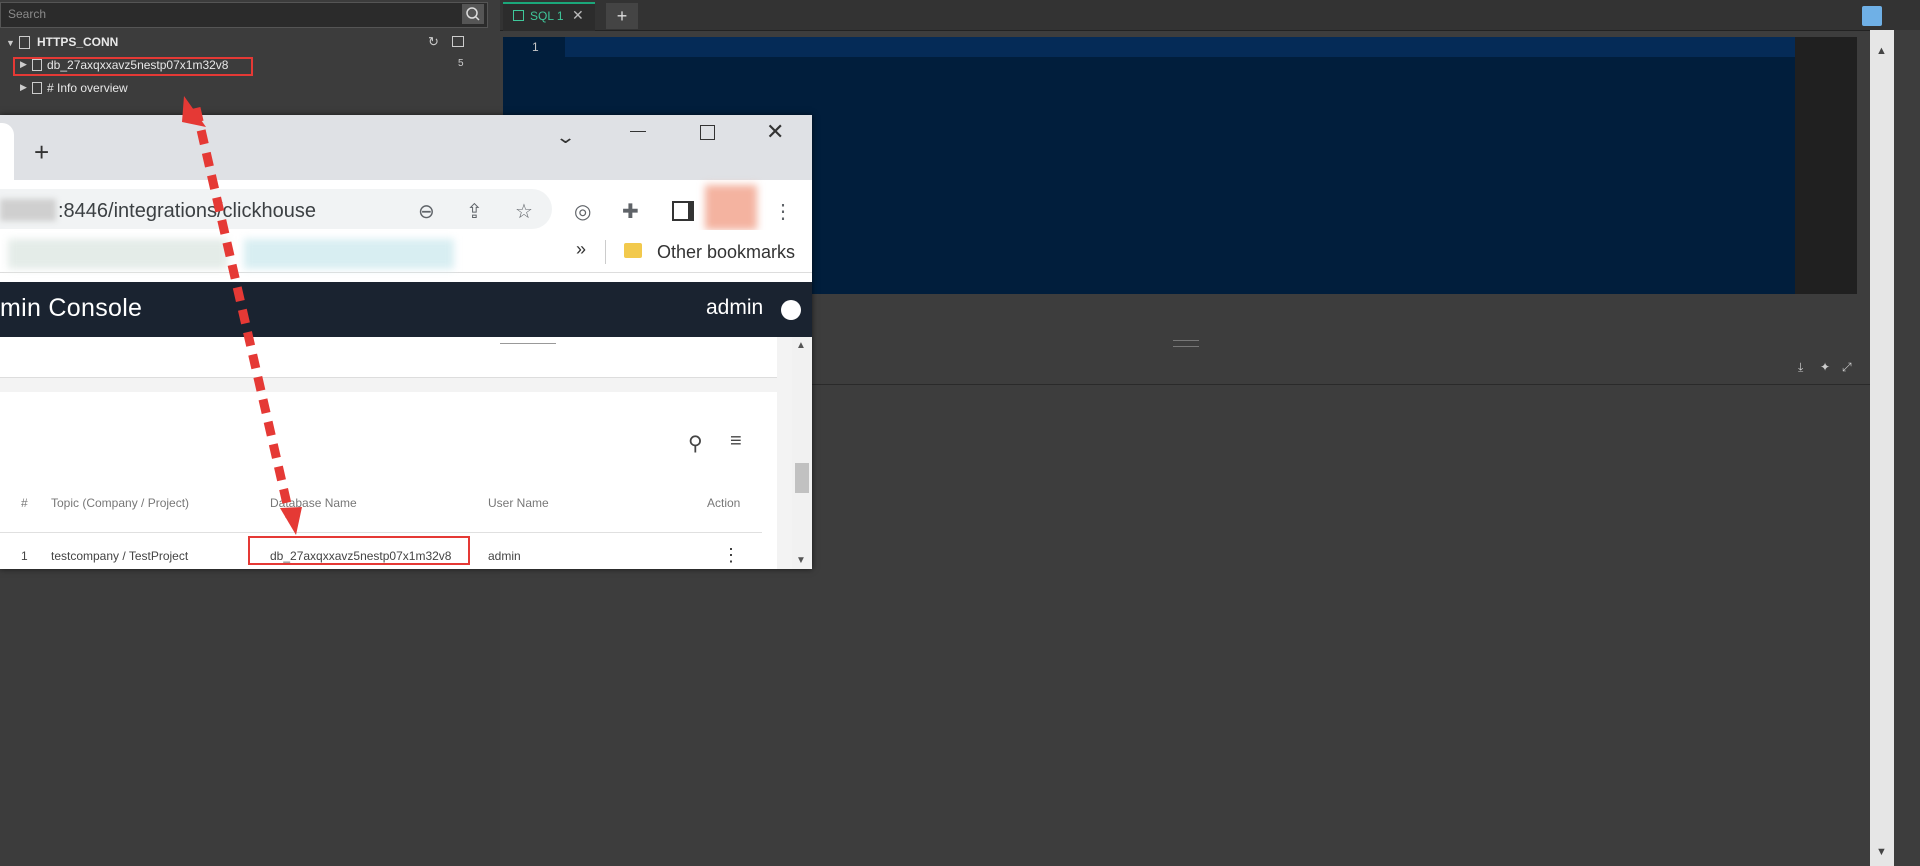 The image size is (1920, 866). What do you see at coordinates (683, 211) in the screenshot?
I see `side-panel-icon` at bounding box center [683, 211].